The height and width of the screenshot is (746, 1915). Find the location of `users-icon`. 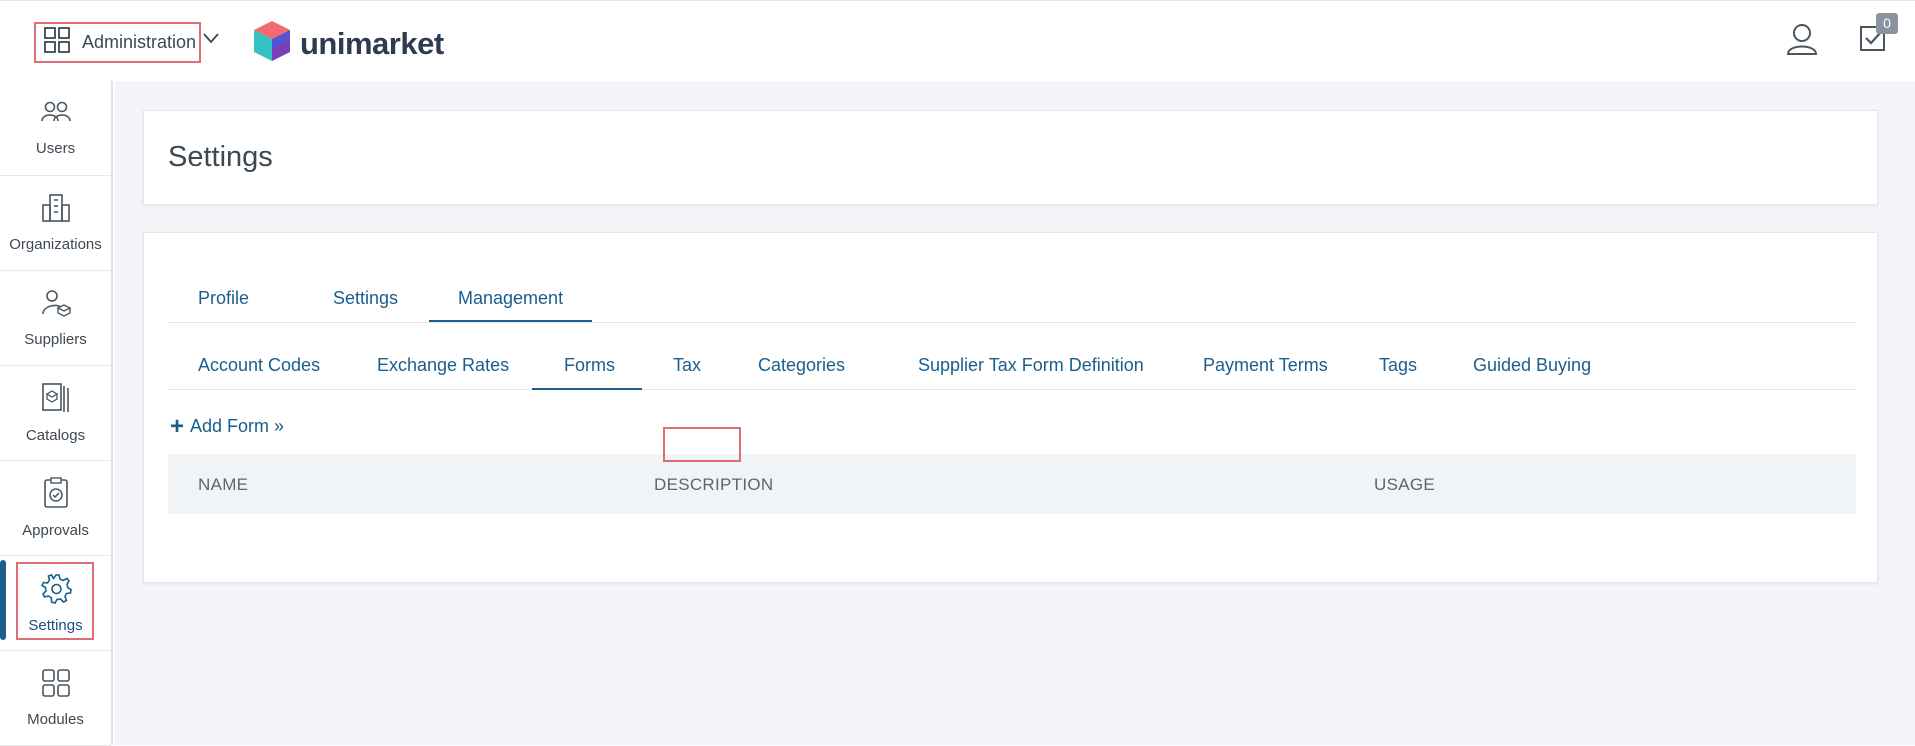

users-icon is located at coordinates (56, 115).